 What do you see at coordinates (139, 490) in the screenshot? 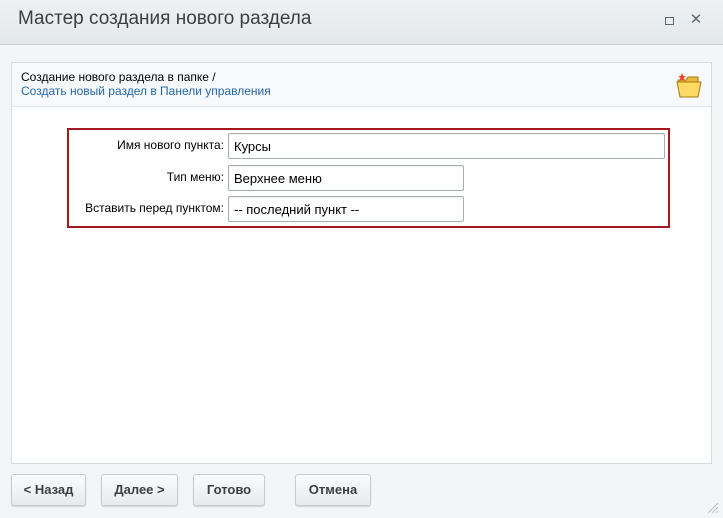
I see `next-button: Далее >` at bounding box center [139, 490].